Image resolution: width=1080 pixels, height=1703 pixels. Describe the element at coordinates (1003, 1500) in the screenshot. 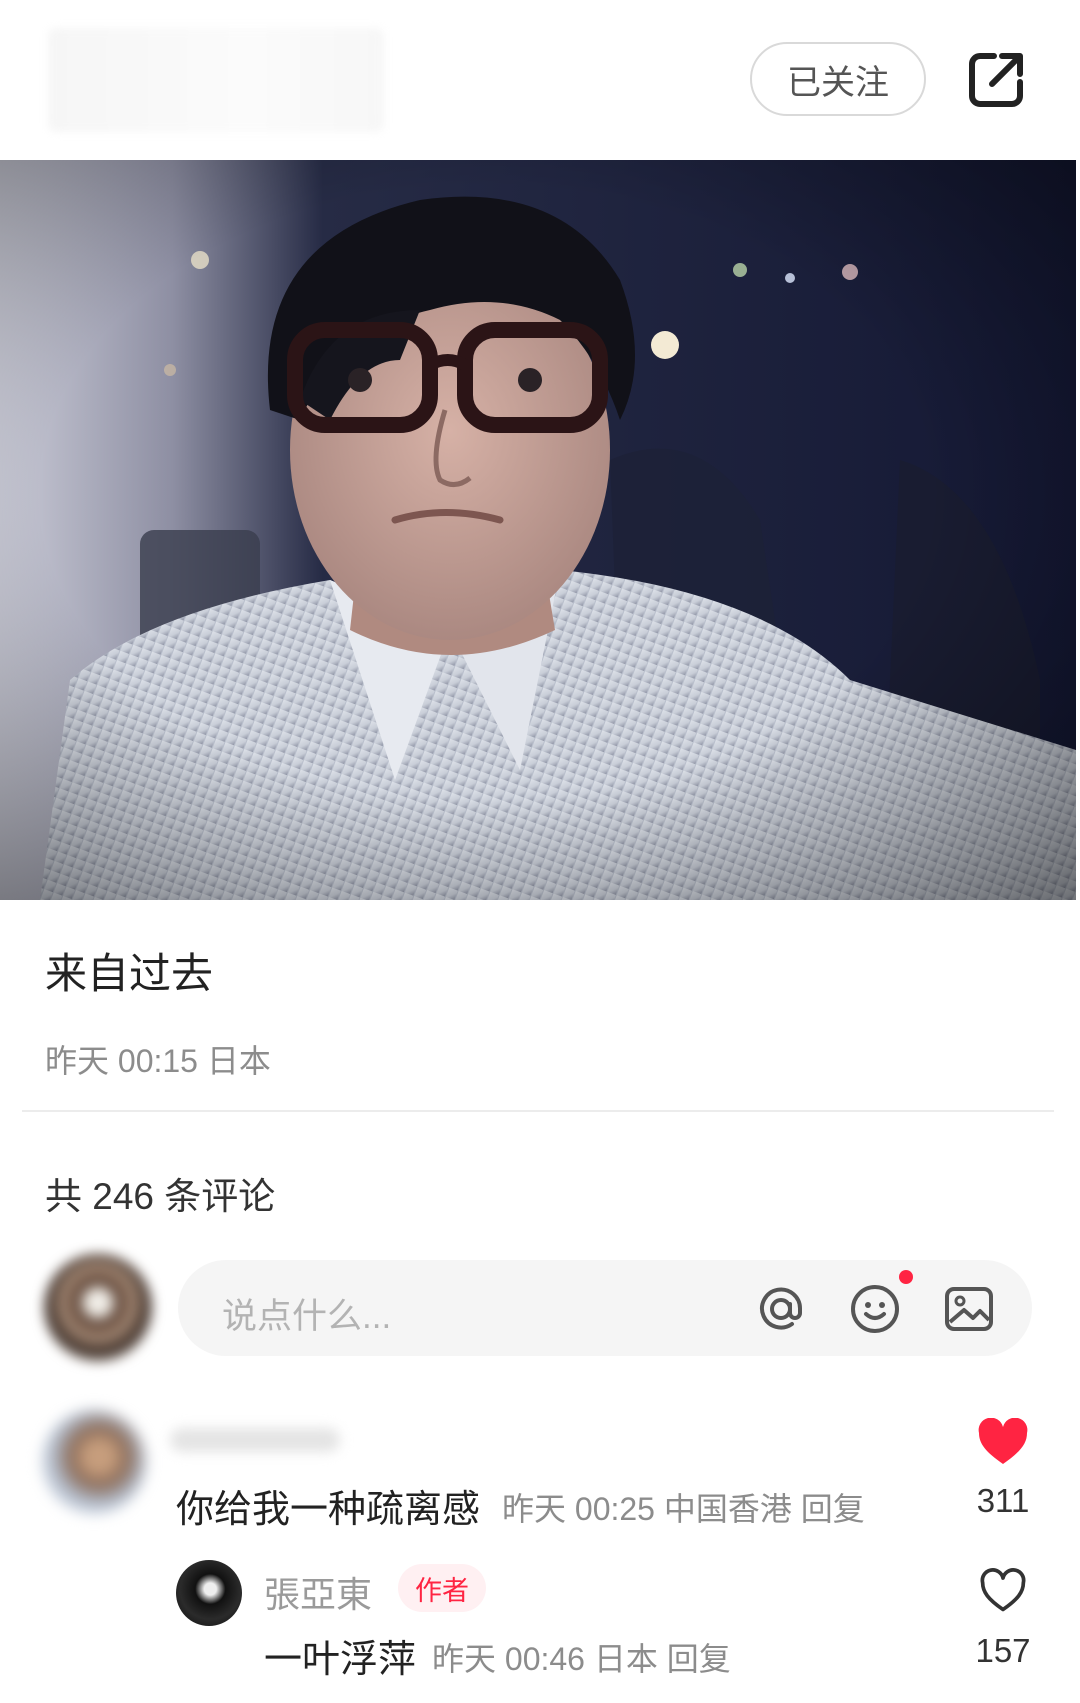

I see `comment-like-count: 311` at that location.